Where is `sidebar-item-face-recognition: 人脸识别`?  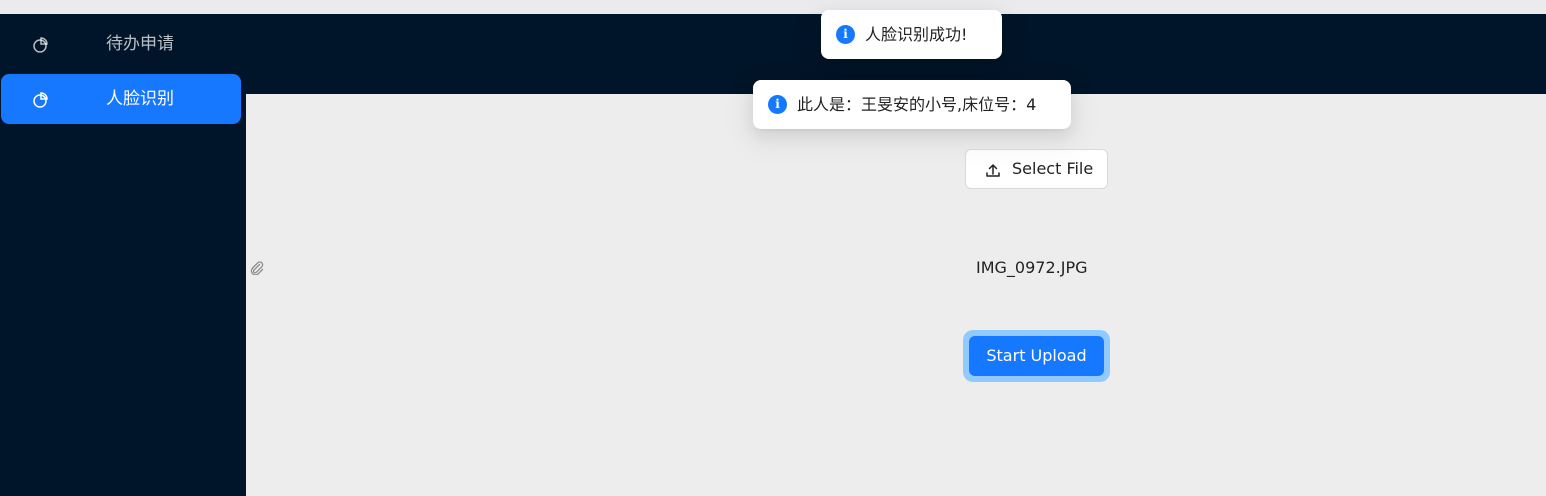
sidebar-item-face-recognition: 人脸识别 is located at coordinates (121, 99).